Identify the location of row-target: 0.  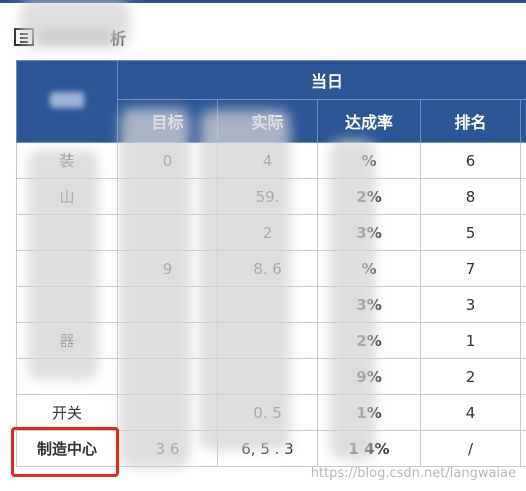
(167, 160).